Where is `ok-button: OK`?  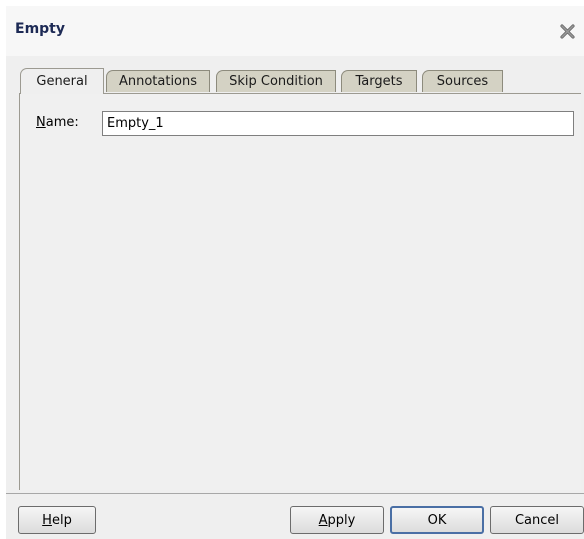 ok-button: OK is located at coordinates (437, 520).